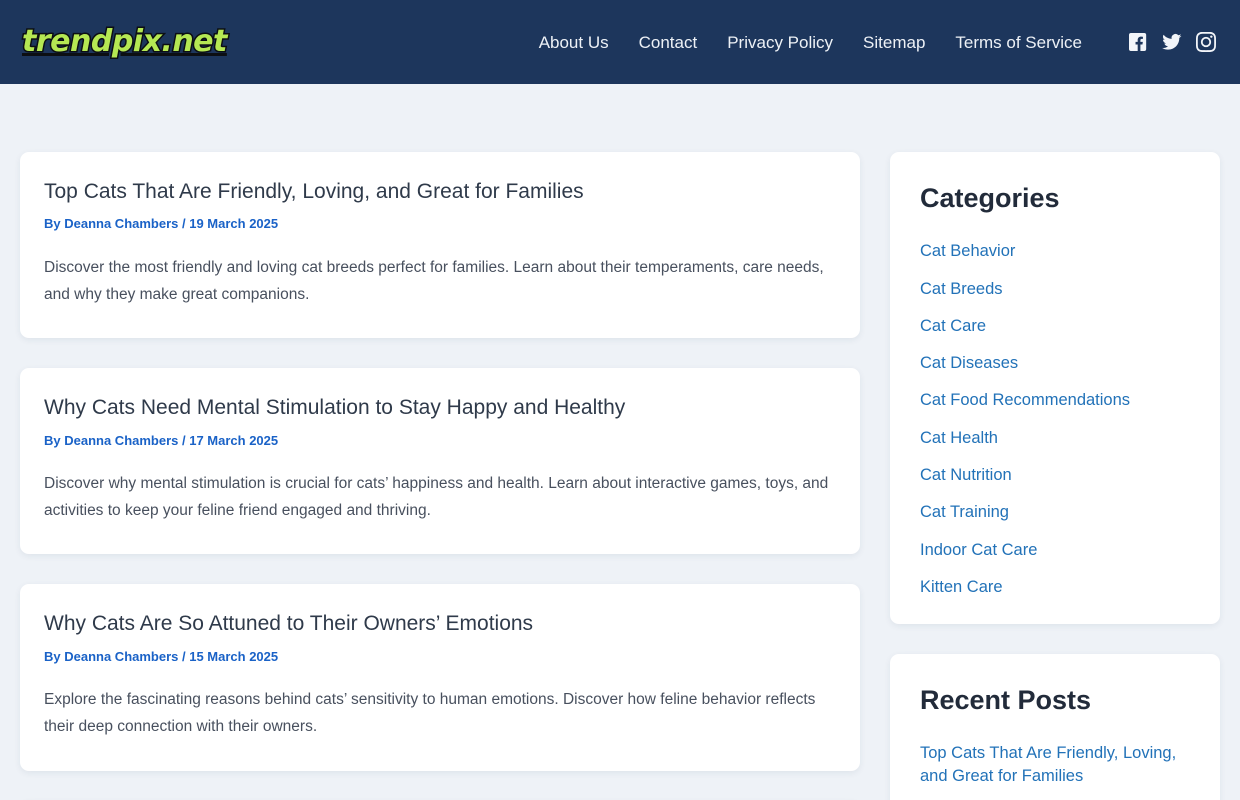  Describe the element at coordinates (1055, 438) in the screenshot. I see `list-item: Cat Health` at that location.